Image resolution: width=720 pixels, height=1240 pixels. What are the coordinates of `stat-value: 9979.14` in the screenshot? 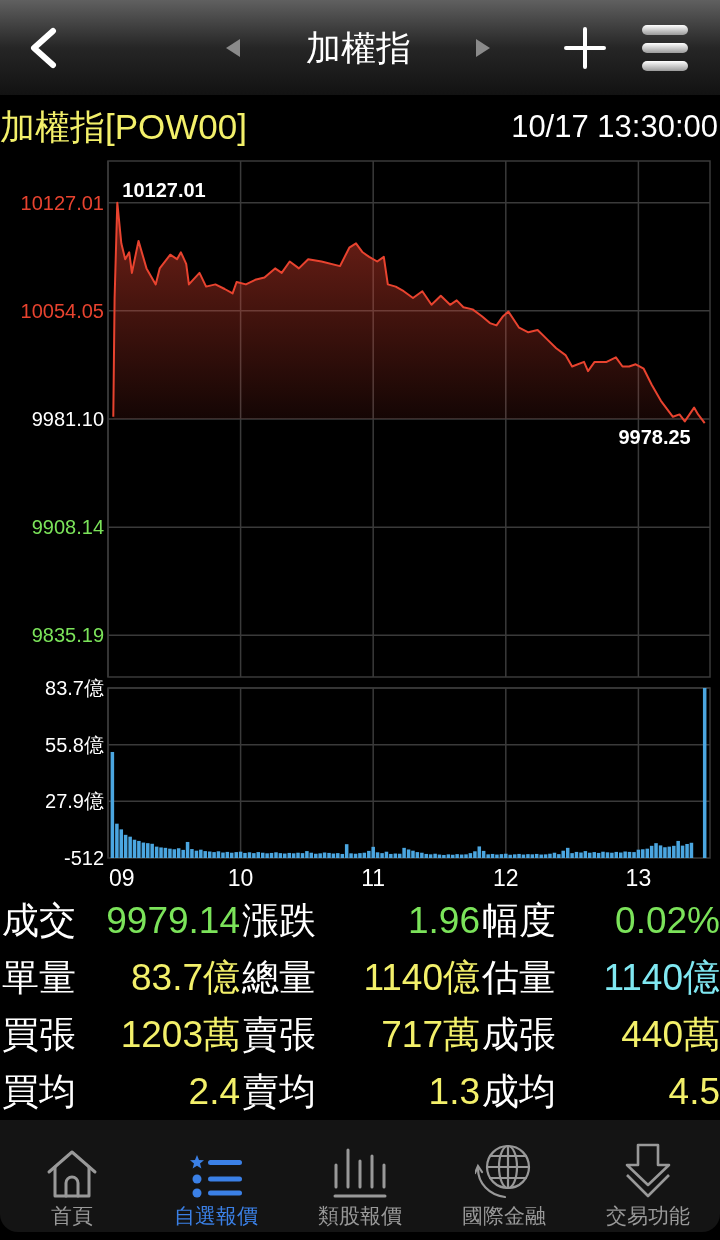 It's located at (173, 920).